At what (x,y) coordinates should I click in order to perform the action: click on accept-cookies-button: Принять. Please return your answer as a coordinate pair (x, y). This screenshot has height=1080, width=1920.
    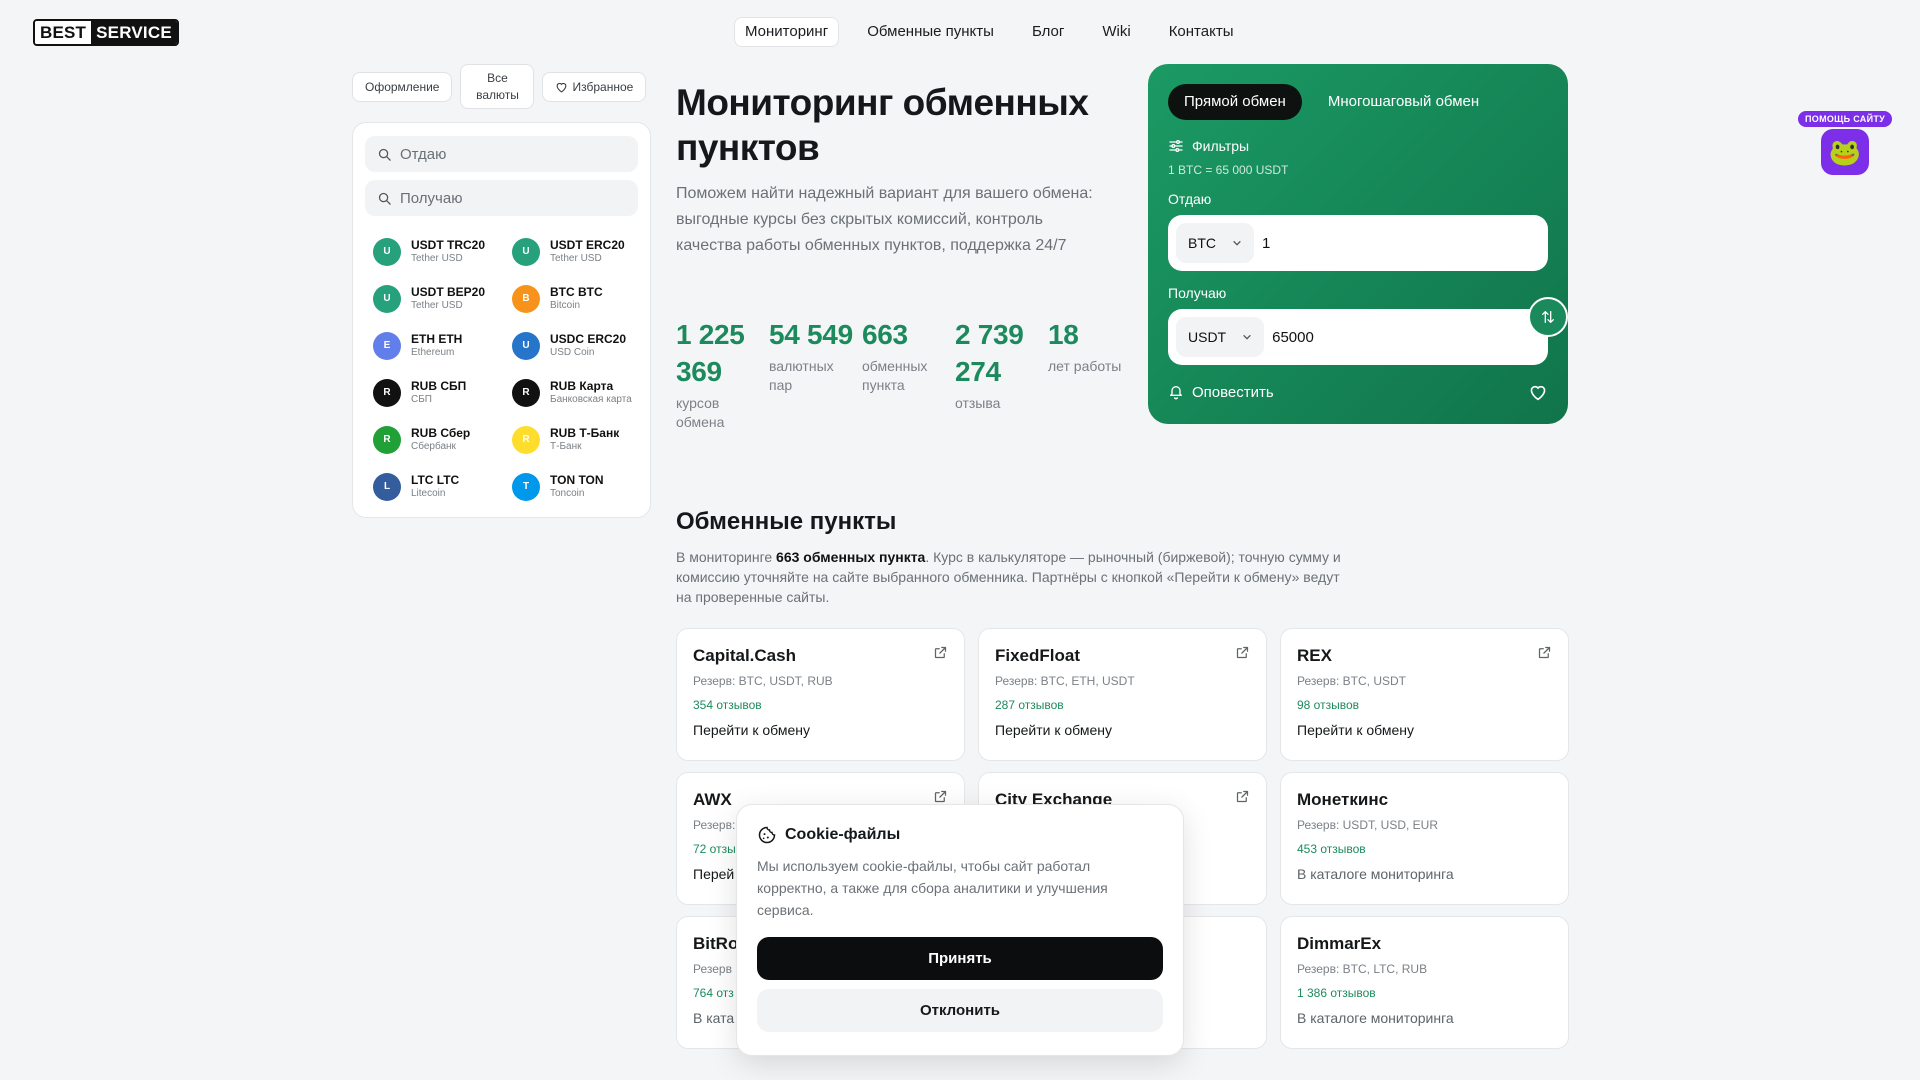
    Looking at the image, I should click on (960, 958).